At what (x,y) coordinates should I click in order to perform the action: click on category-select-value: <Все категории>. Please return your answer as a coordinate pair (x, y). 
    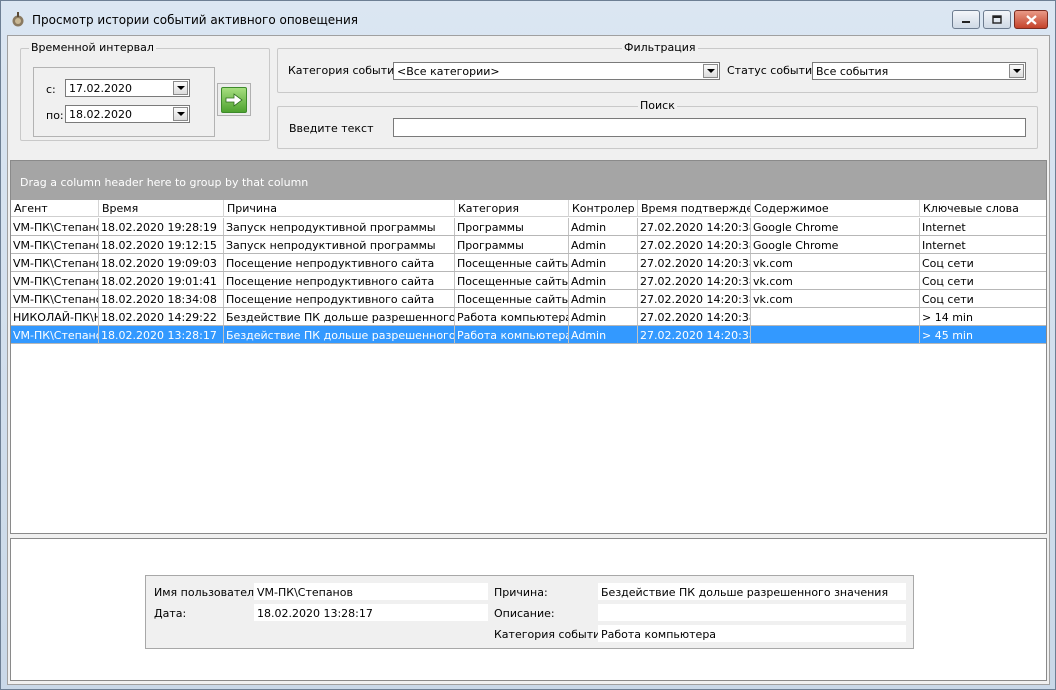
    Looking at the image, I should click on (448, 71).